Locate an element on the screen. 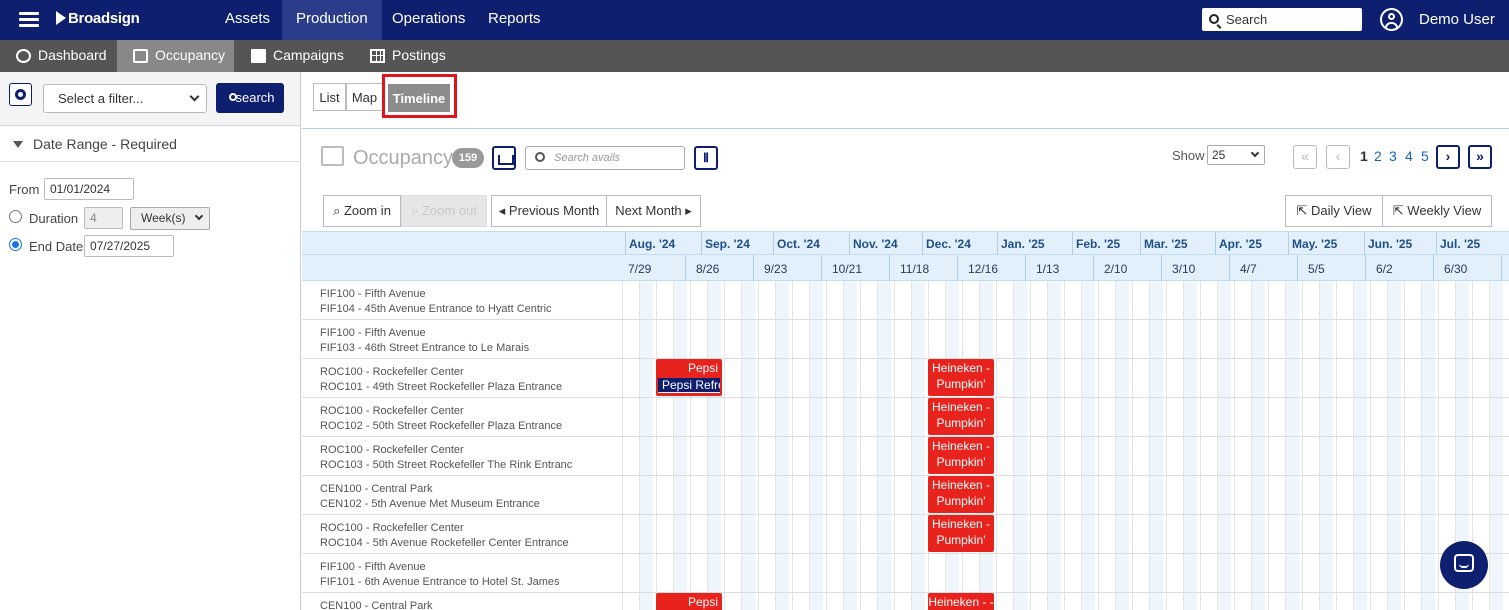  duration-unit-select: Week(s) is located at coordinates (170, 218).